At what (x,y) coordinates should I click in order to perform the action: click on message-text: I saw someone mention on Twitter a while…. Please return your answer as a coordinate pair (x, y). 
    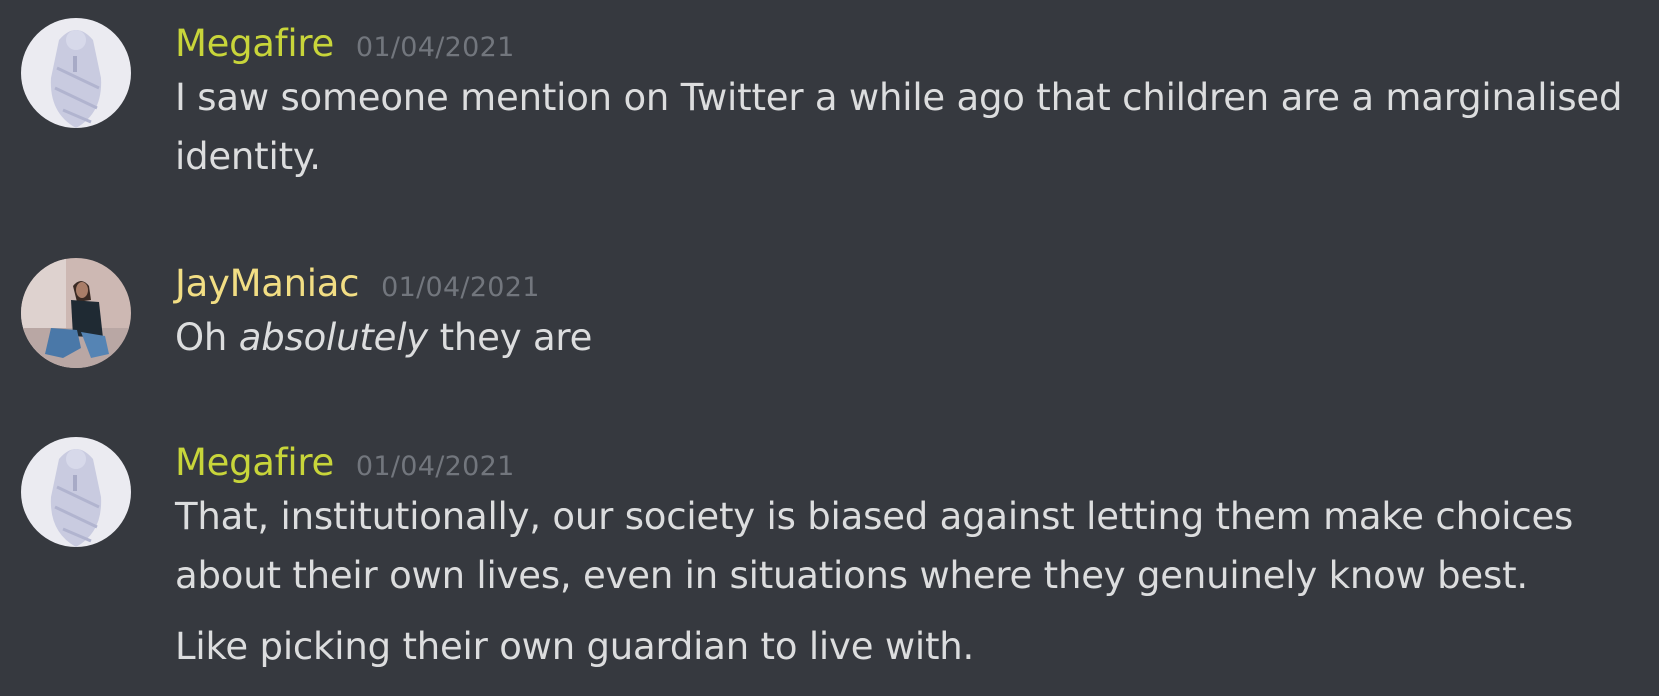
    Looking at the image, I should click on (899, 127).